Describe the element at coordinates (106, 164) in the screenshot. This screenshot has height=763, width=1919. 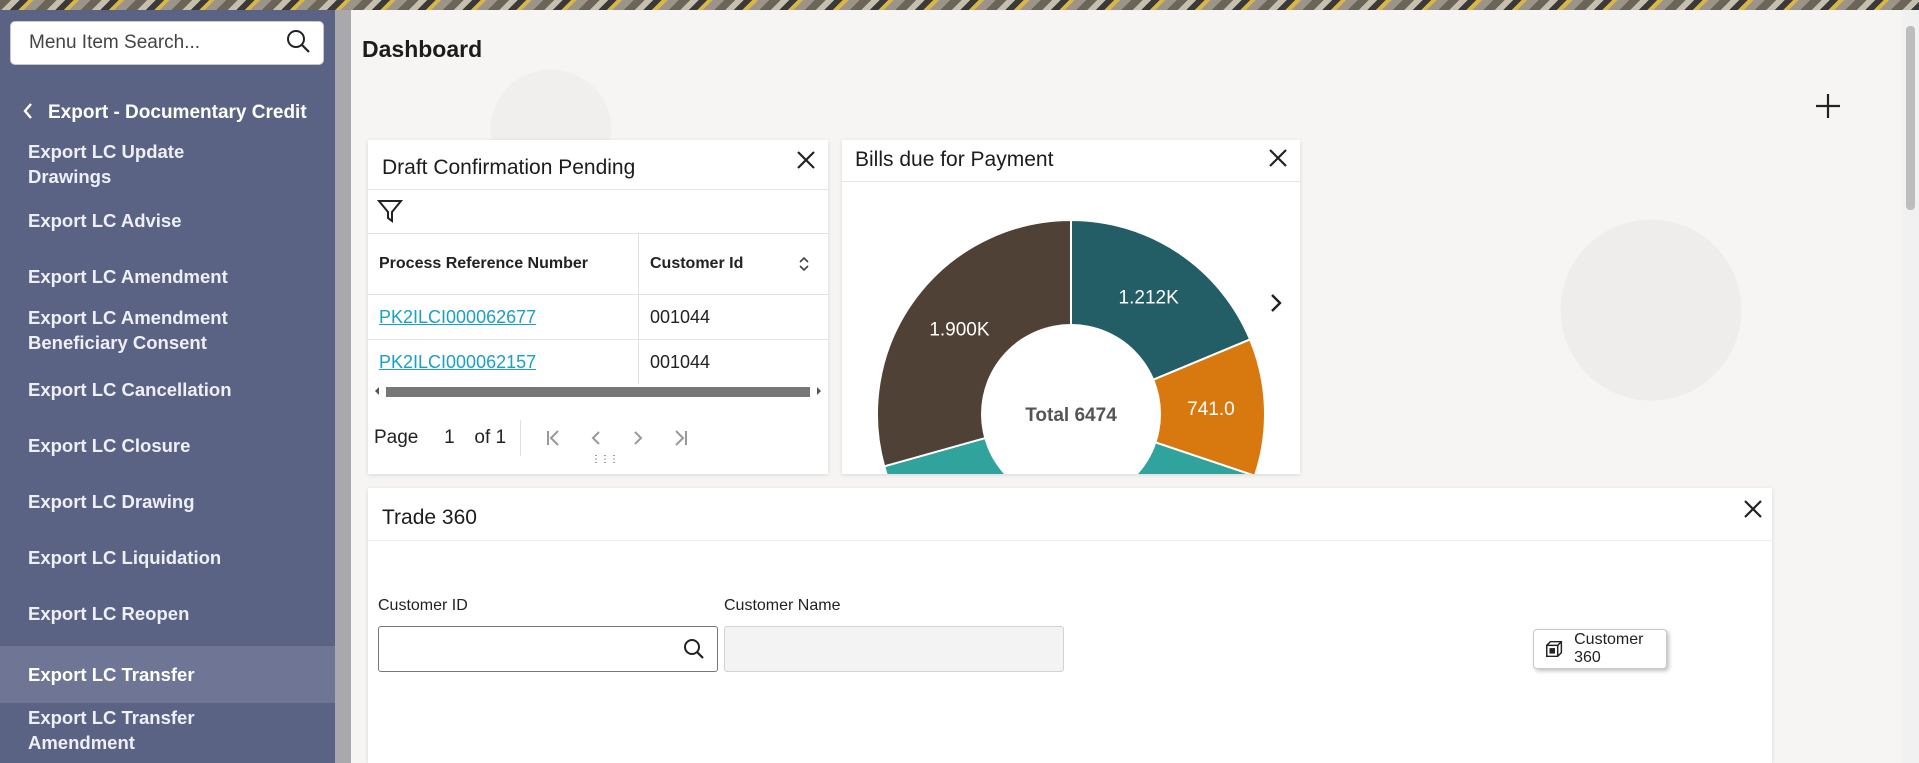
I see `sidebar-item-label: Export LC Update Drawings` at that location.